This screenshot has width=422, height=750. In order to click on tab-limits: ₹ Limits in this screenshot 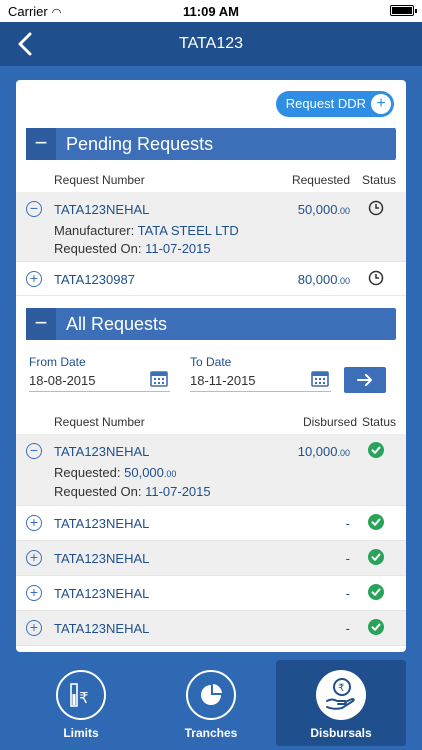, I will do `click(81, 703)`.